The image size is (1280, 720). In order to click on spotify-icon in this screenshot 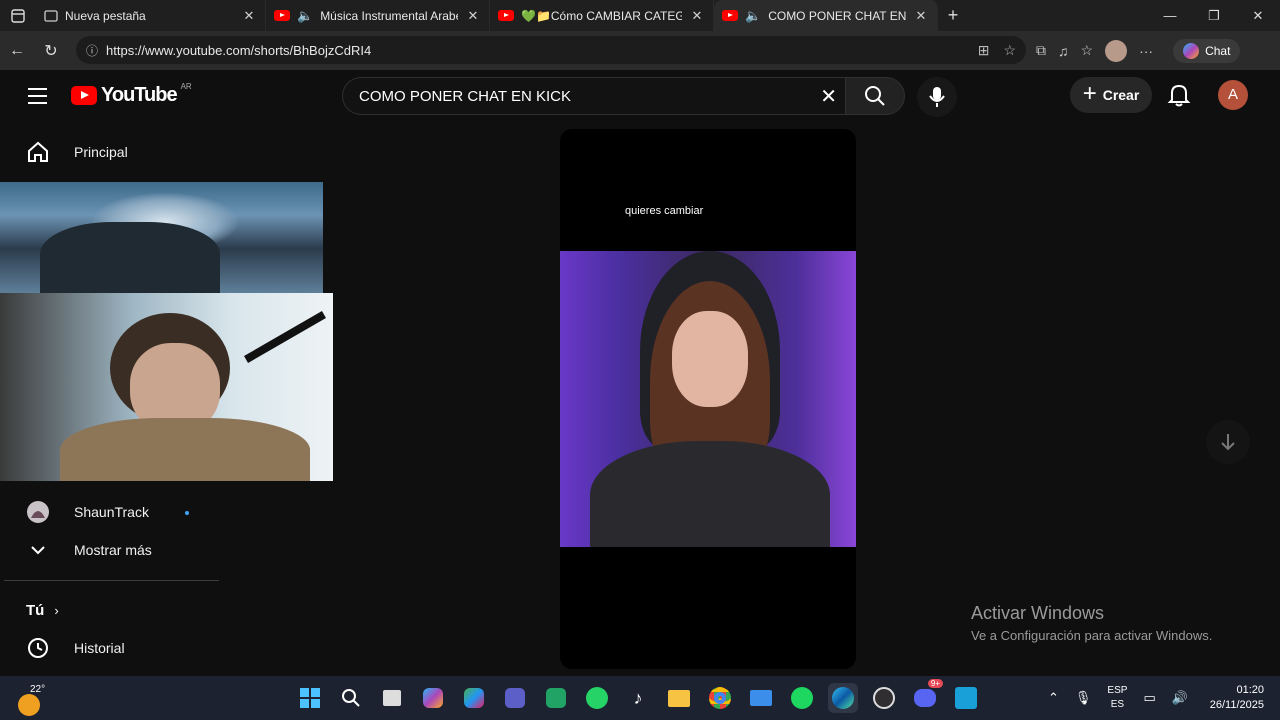, I will do `click(802, 698)`.